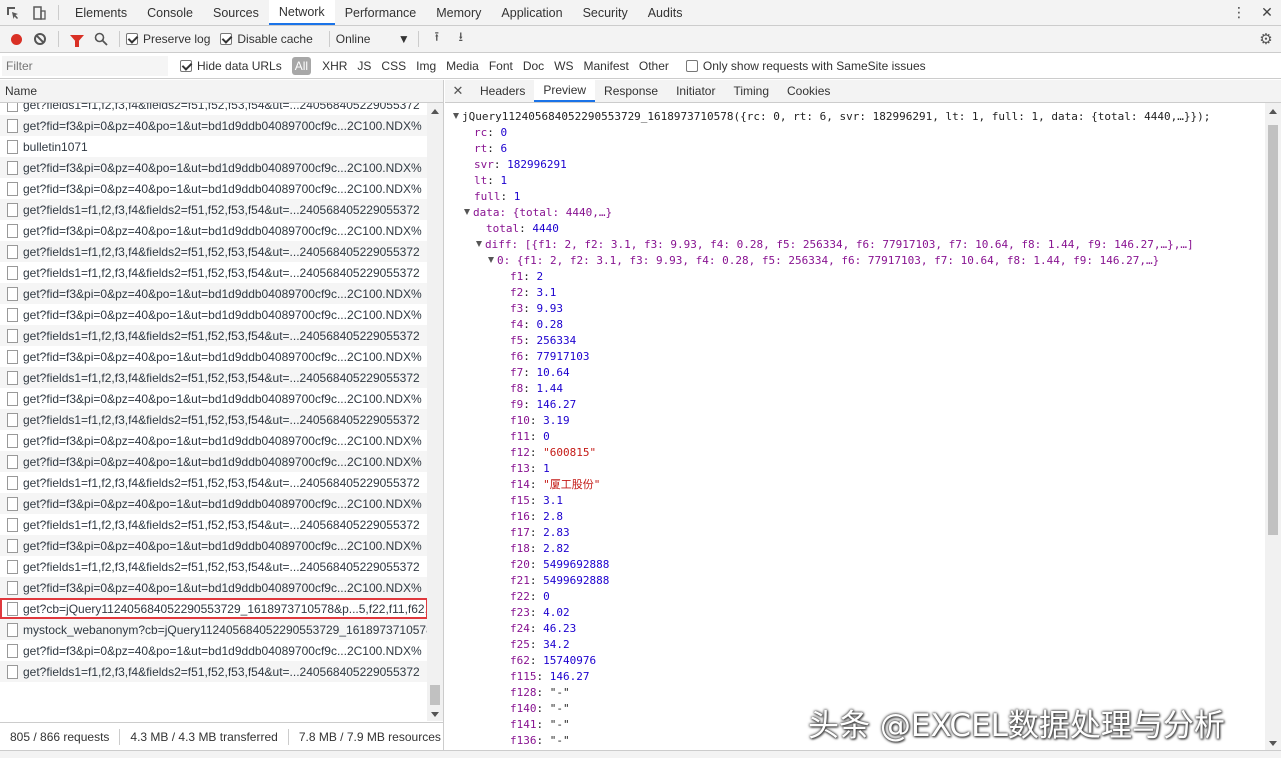 The width and height of the screenshot is (1281, 758). I want to click on filter-type-ws: WS, so click(563, 66).